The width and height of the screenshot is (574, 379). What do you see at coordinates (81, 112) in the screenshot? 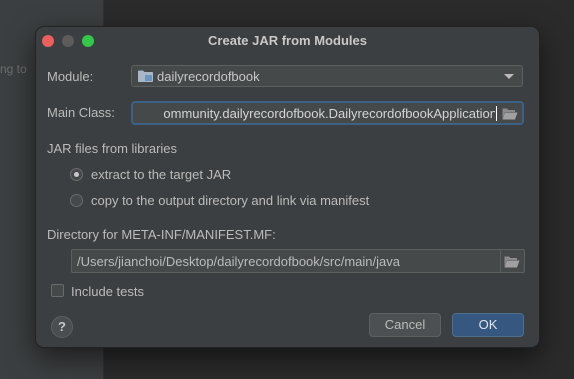
I see `main-class-label: Main Class:` at bounding box center [81, 112].